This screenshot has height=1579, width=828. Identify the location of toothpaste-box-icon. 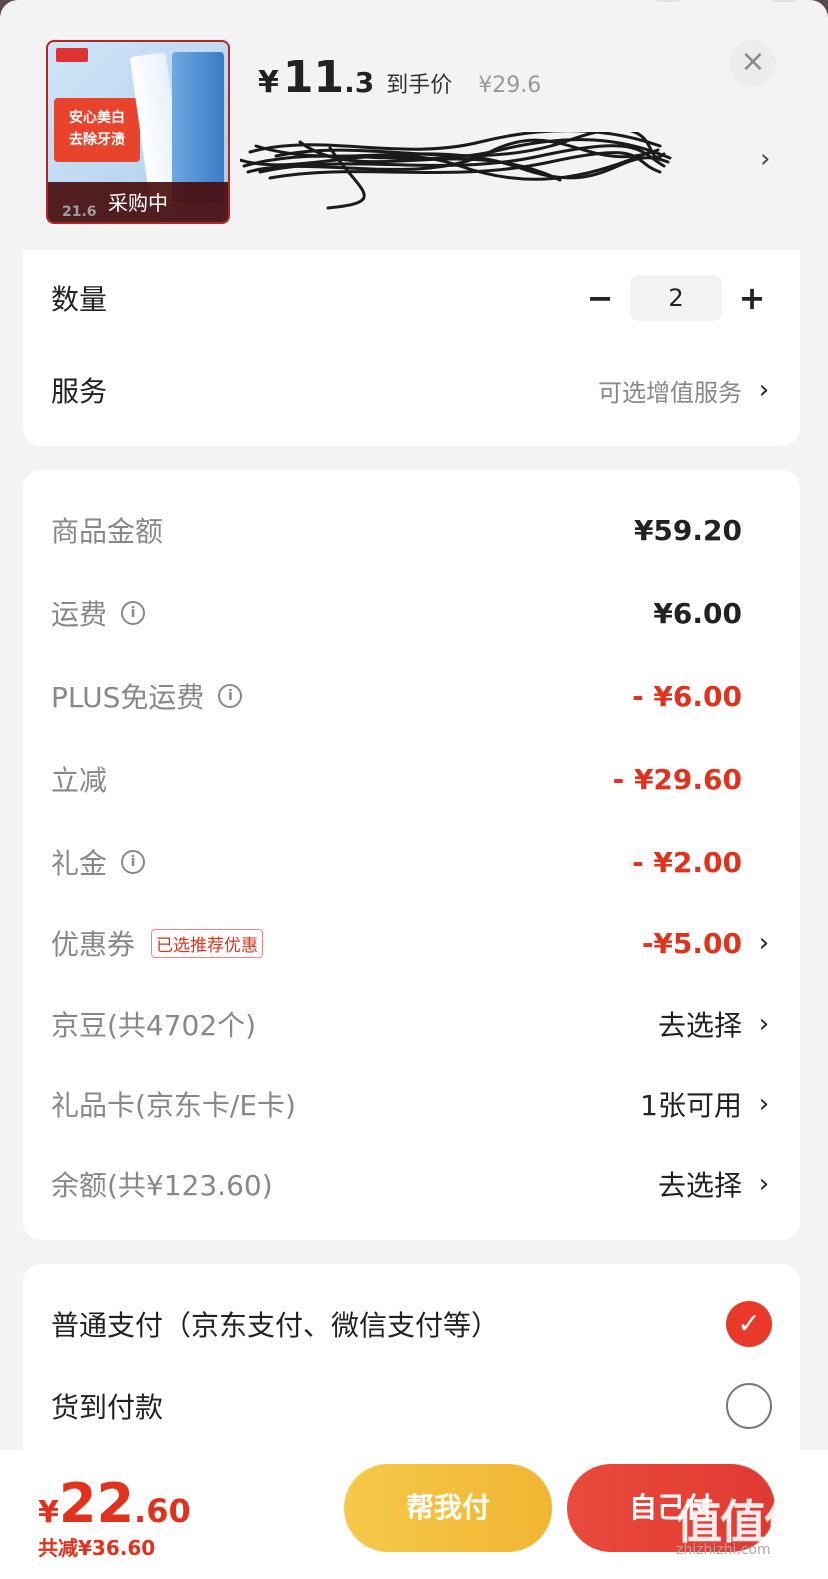
(198, 127).